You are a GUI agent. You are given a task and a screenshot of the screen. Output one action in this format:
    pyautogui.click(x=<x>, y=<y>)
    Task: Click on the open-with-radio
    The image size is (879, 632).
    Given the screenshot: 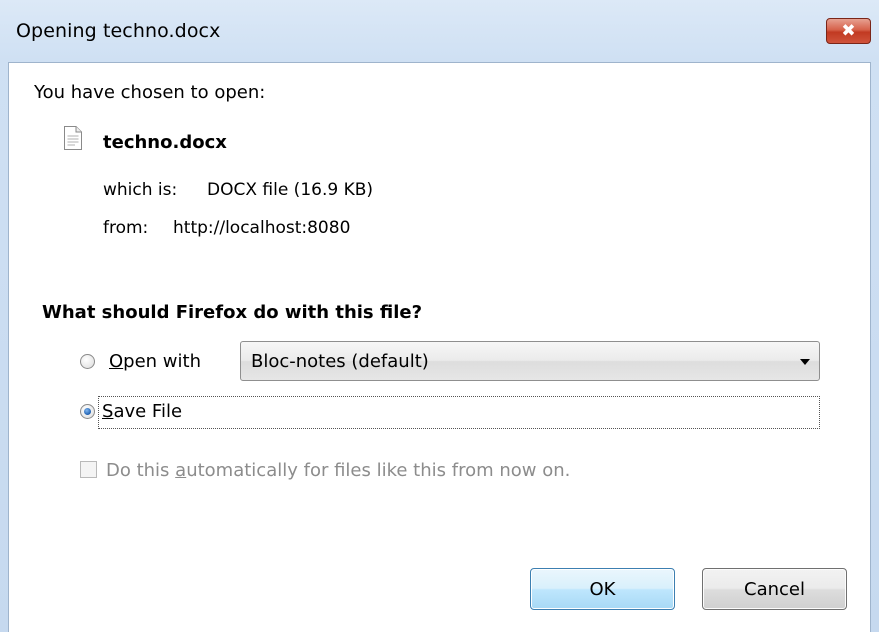 What is the action you would take?
    pyautogui.click(x=87, y=361)
    